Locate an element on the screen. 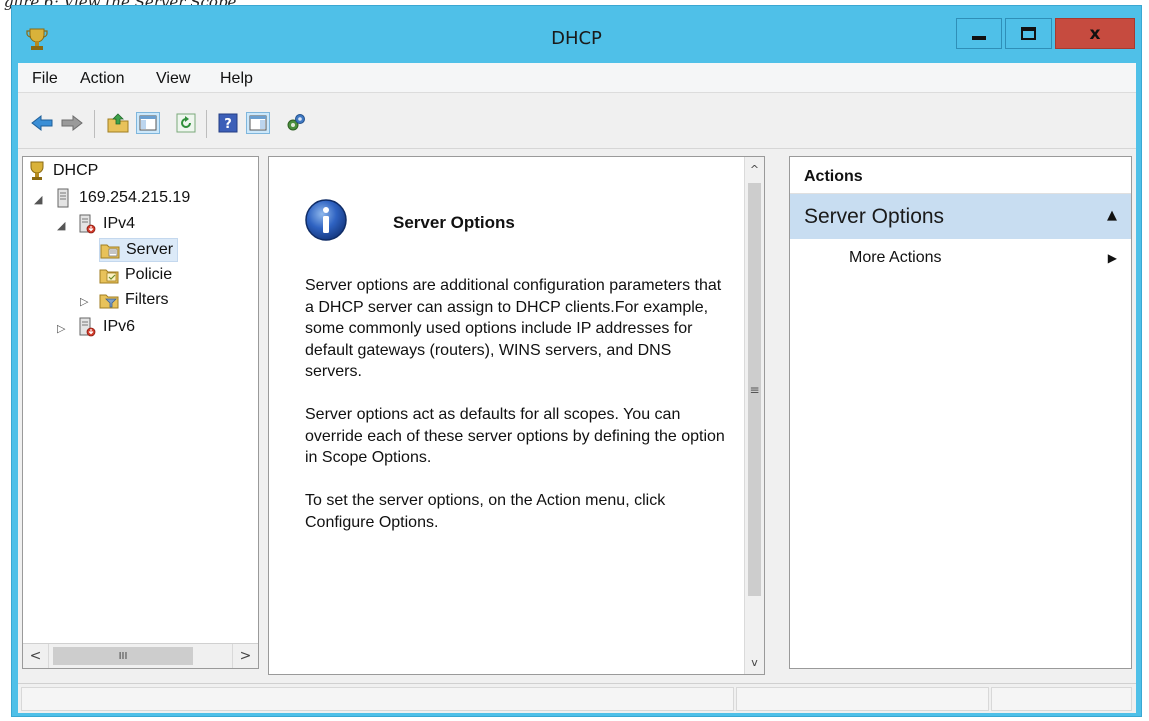 The image size is (1149, 721). minimize-icon is located at coordinates (979, 37).